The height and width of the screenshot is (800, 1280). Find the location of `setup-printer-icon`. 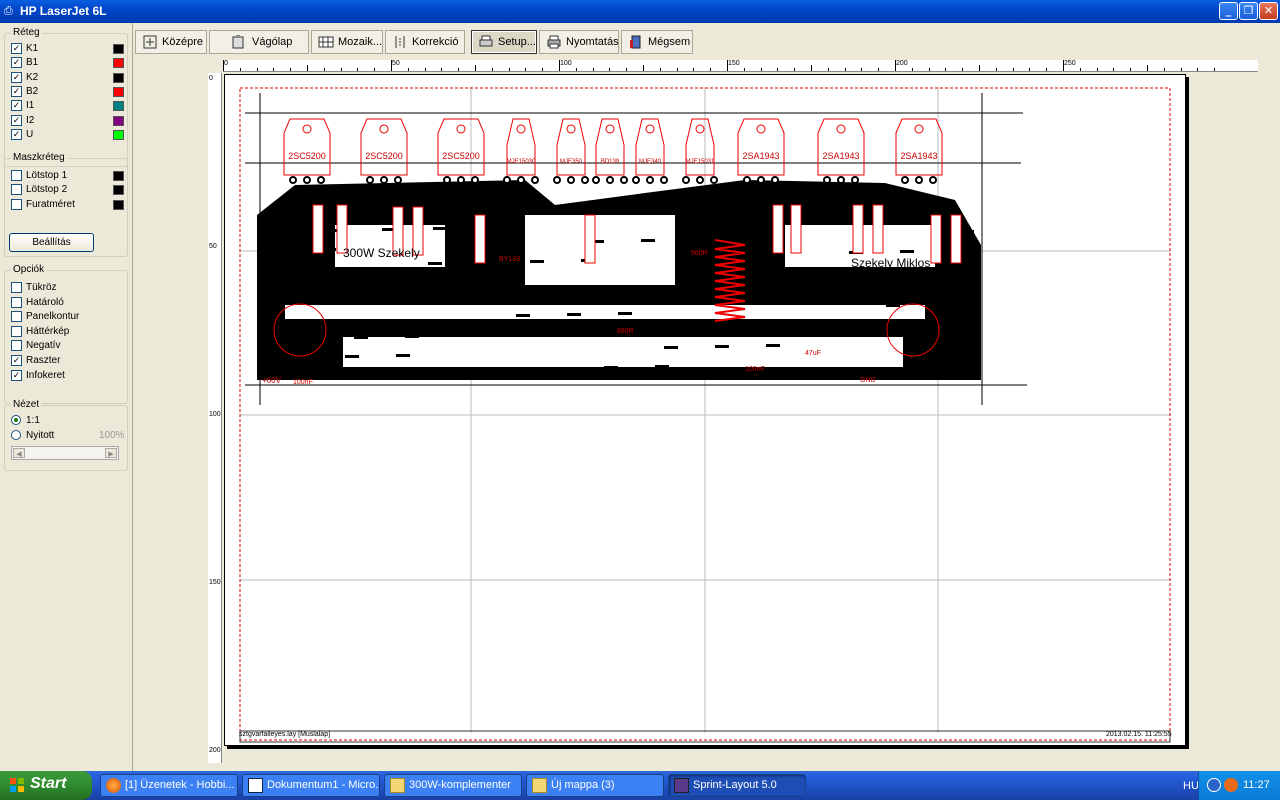

setup-printer-icon is located at coordinates (486, 41).